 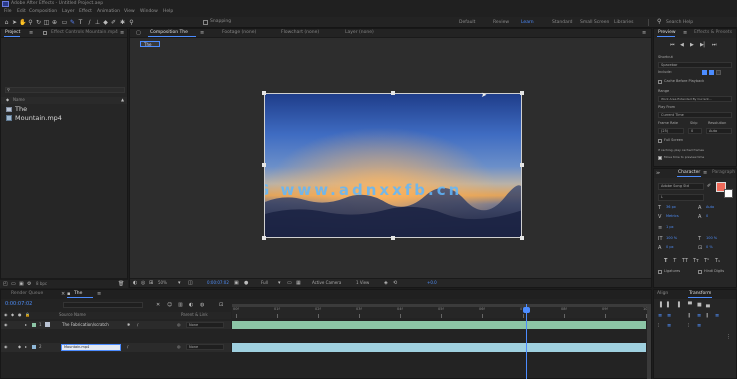 I want to click on trash-icon: 🗑, so click(x=121, y=284).